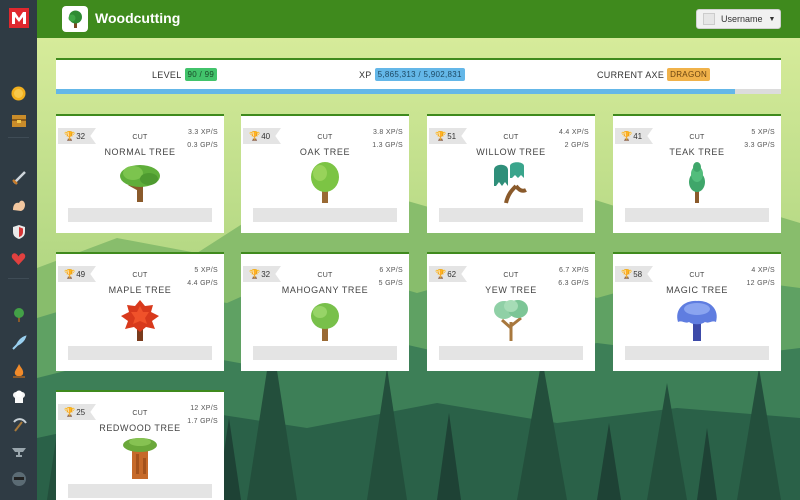  What do you see at coordinates (19, 18) in the screenshot?
I see `m-logo-icon` at bounding box center [19, 18].